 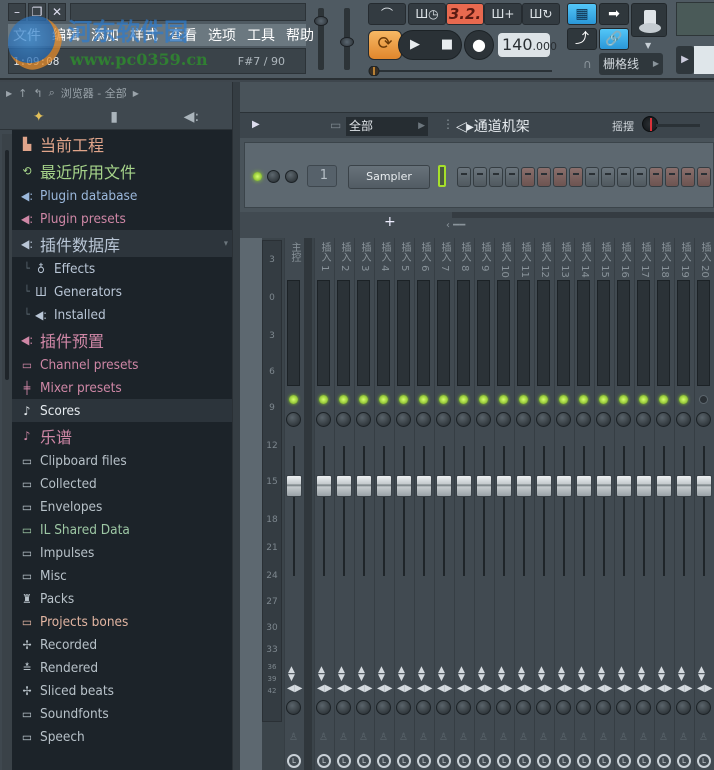 What do you see at coordinates (7, 452) in the screenshot?
I see `browser-scrollbar` at bounding box center [7, 452].